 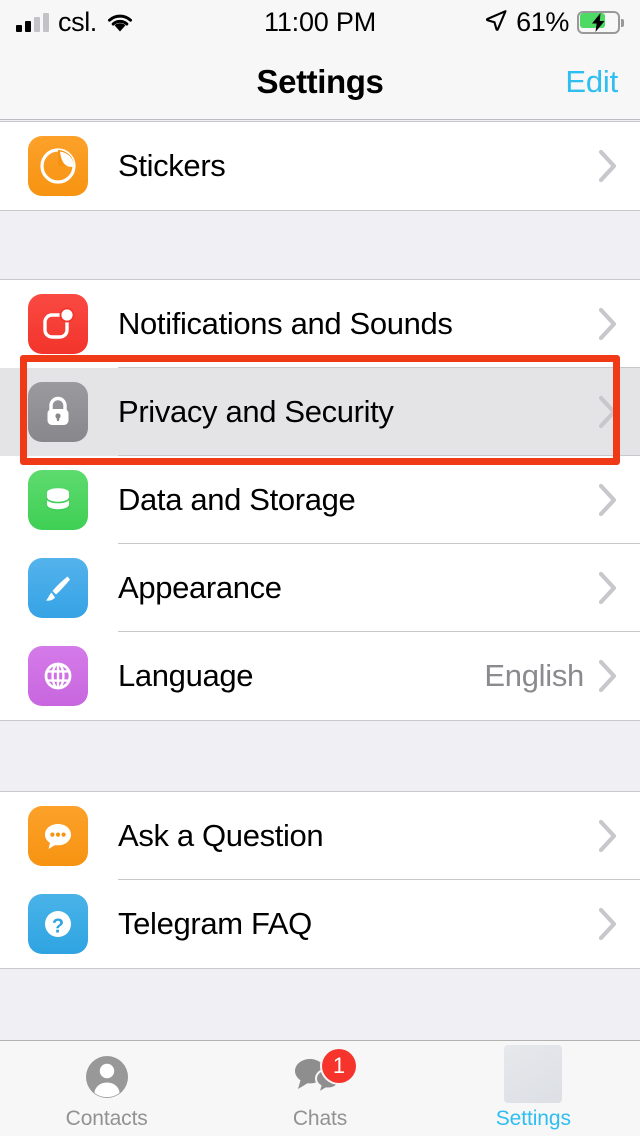 I want to click on tab-chats: 1 Chats, so click(x=319, y=1088).